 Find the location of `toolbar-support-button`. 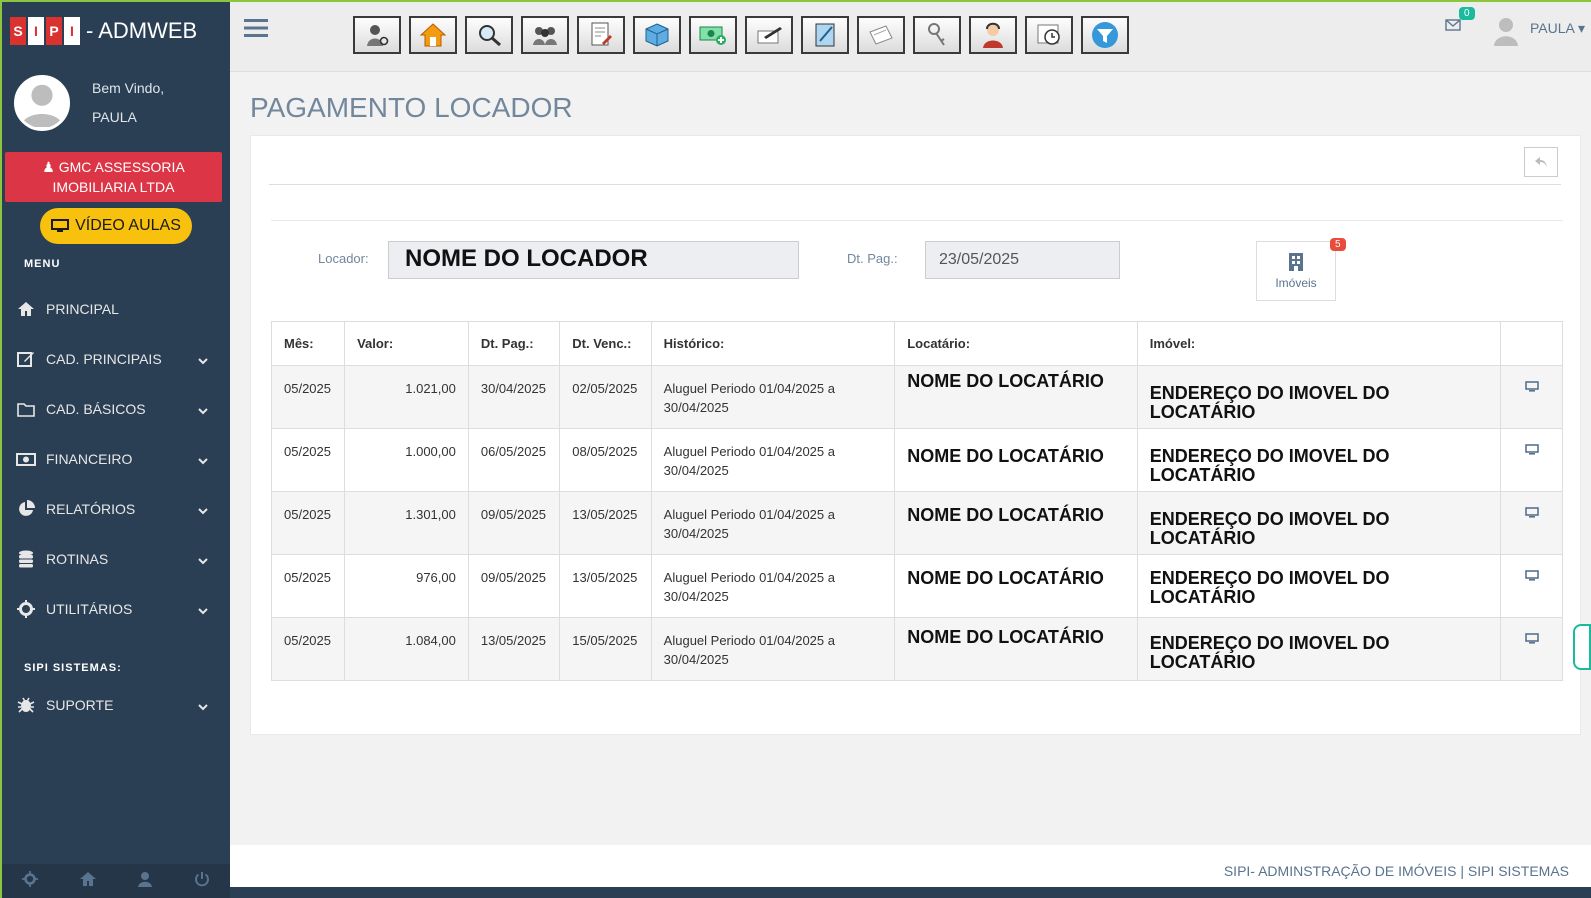

toolbar-support-button is located at coordinates (993, 35).